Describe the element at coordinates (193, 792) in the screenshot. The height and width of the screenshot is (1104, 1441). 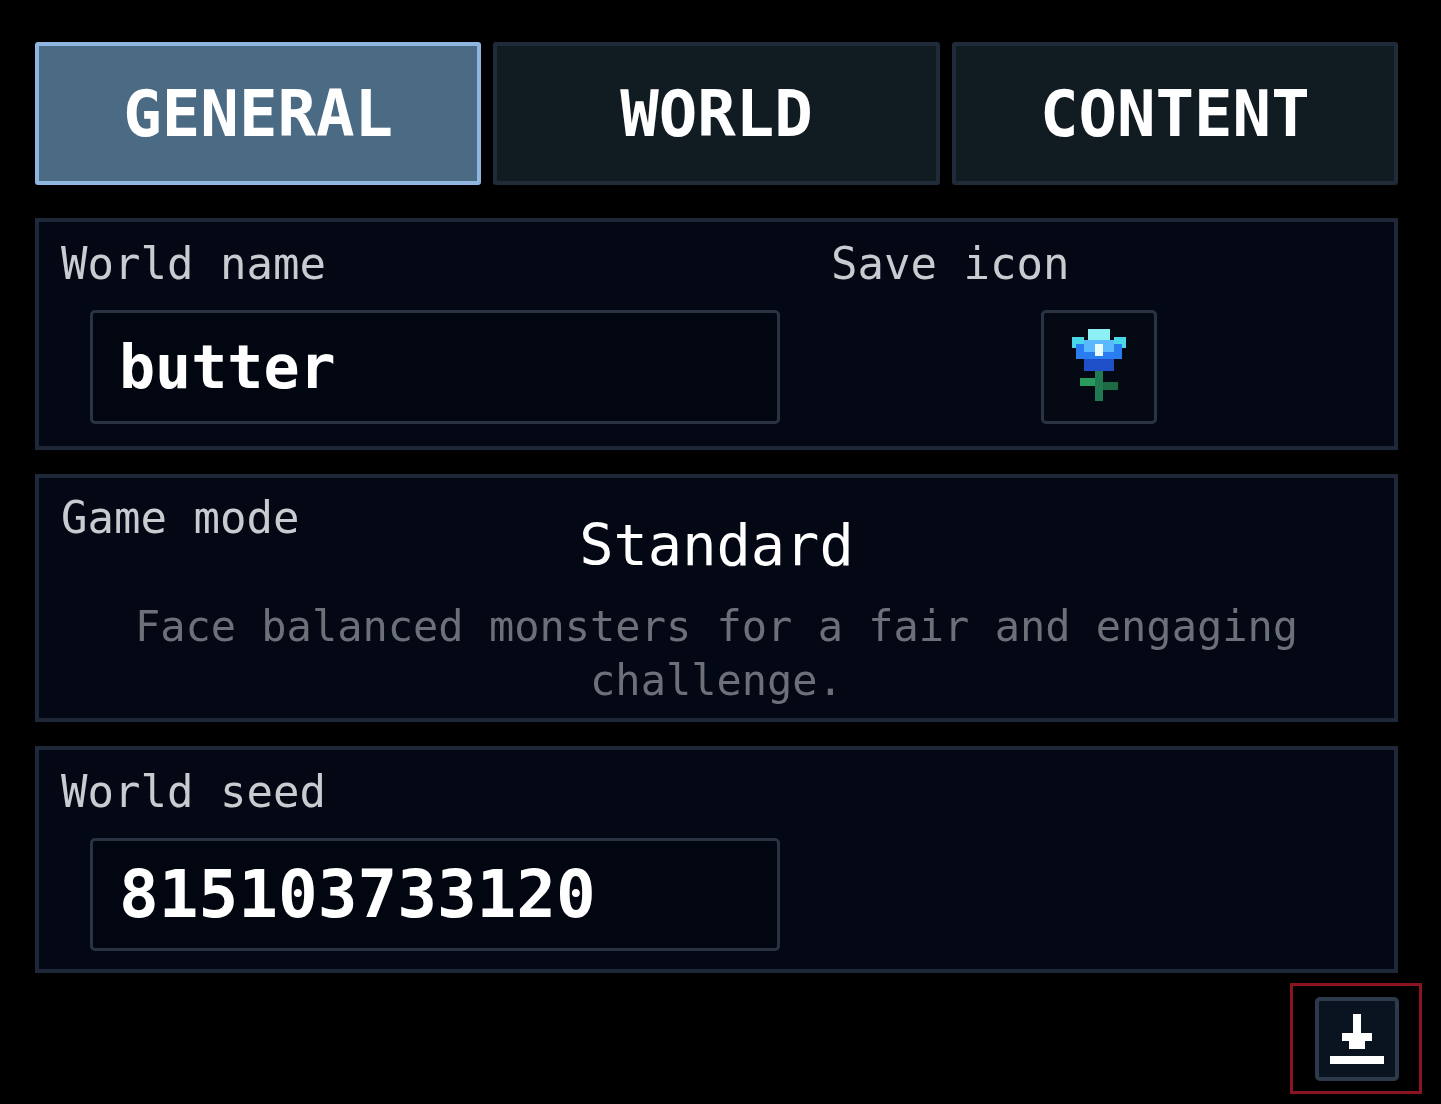
I see `field-label: World seed` at that location.